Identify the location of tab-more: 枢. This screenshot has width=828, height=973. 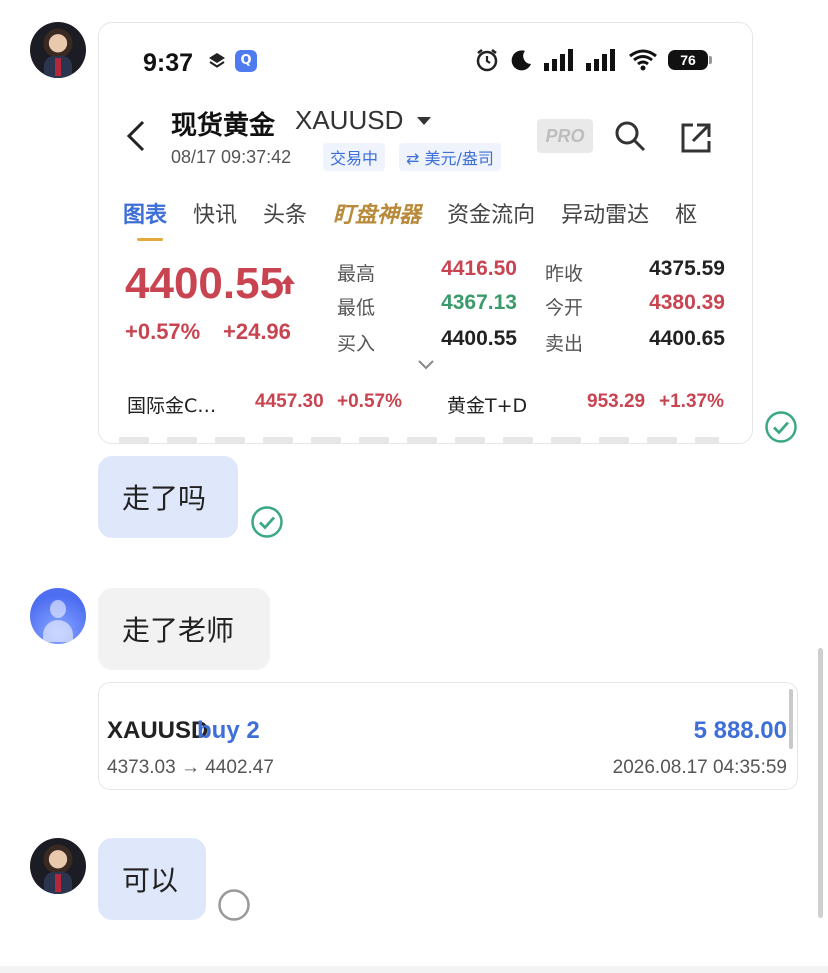
(686, 213).